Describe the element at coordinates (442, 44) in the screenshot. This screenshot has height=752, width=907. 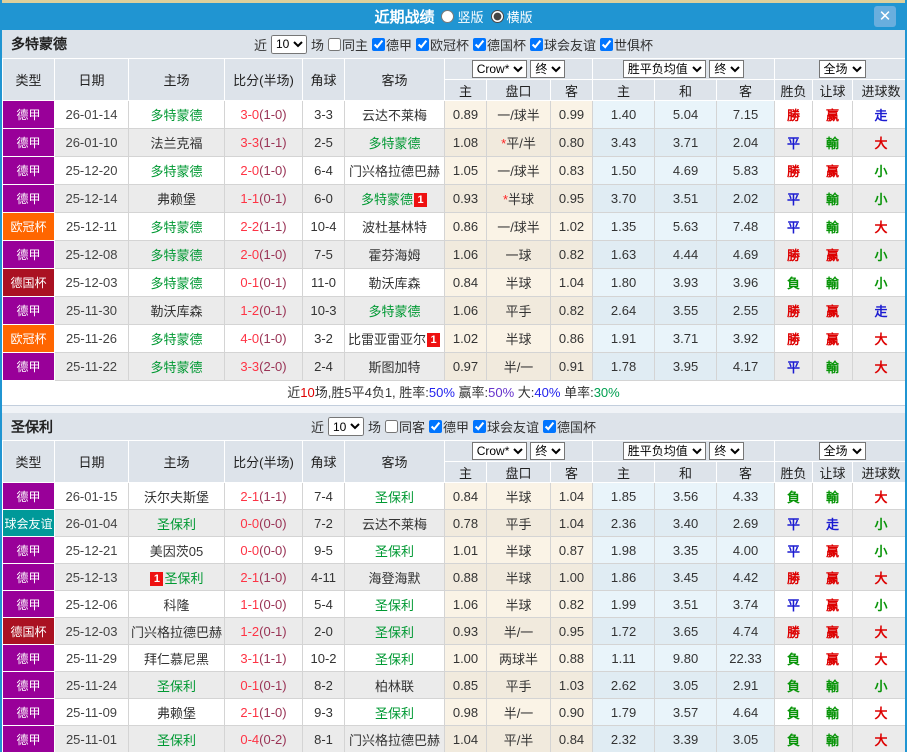
I see `filter-league: 欧冠杯` at that location.